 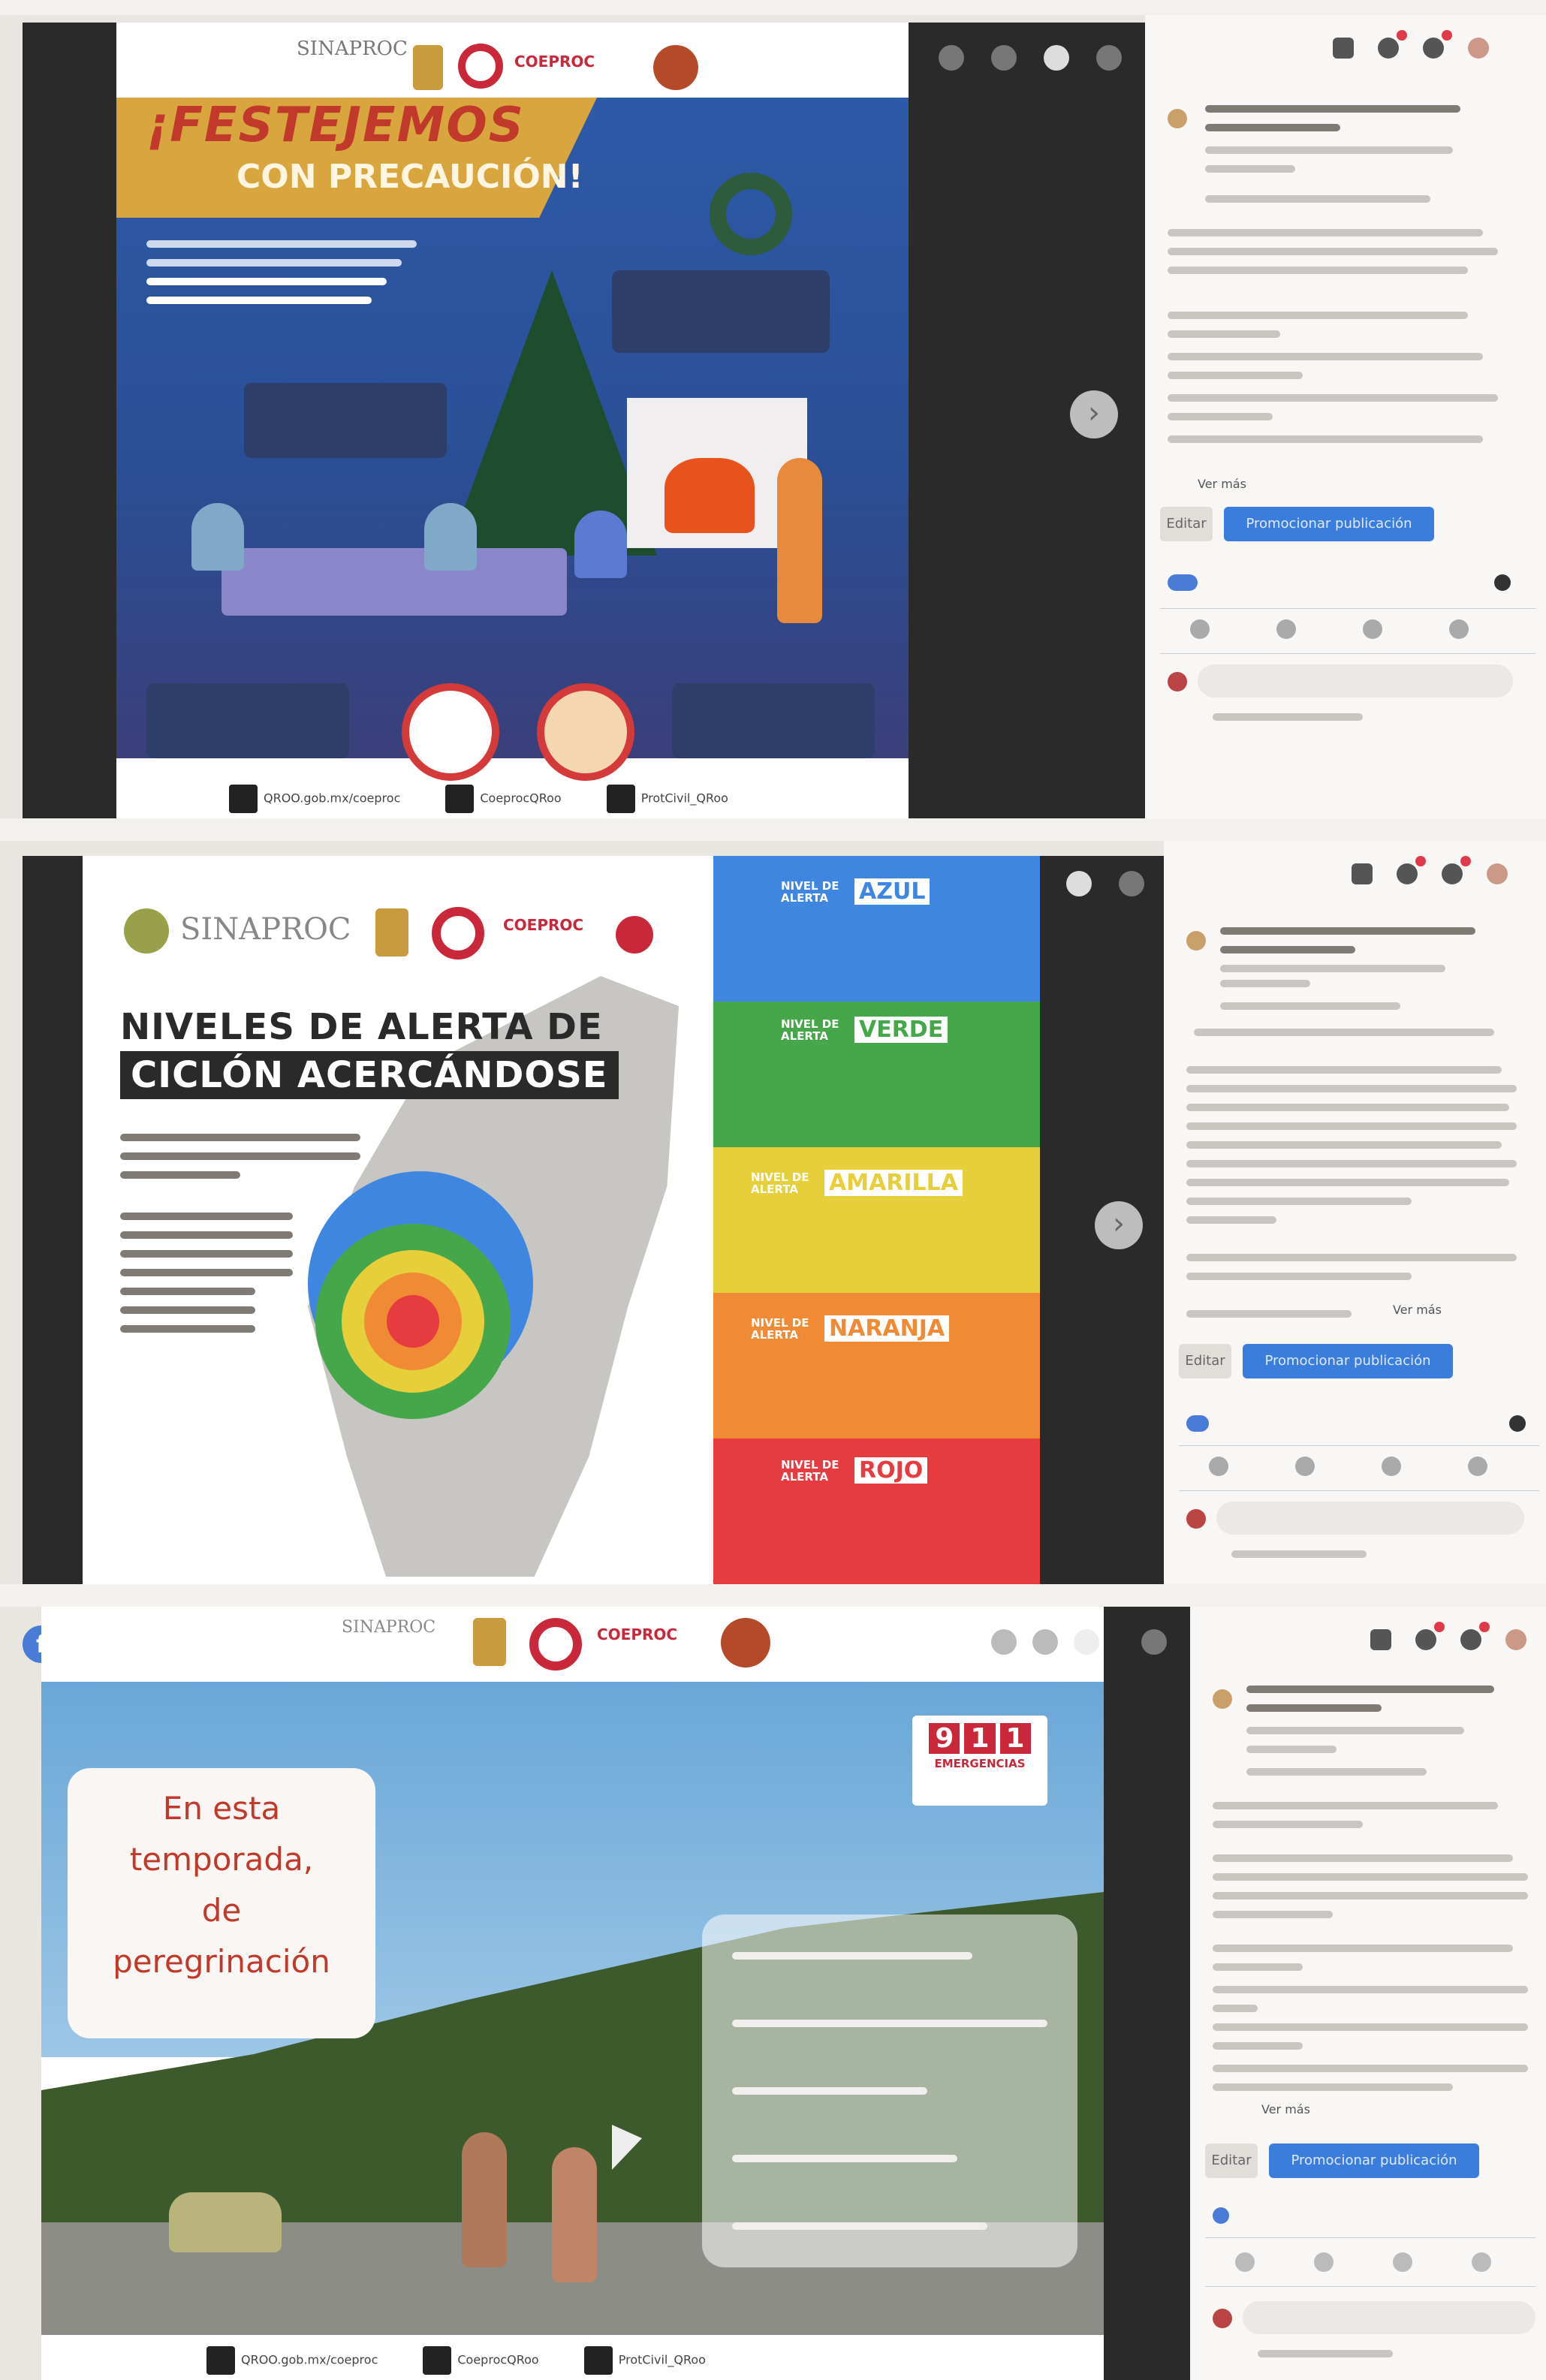 I want to click on footer-facebook: CoeprocQRoo, so click(x=498, y=2359).